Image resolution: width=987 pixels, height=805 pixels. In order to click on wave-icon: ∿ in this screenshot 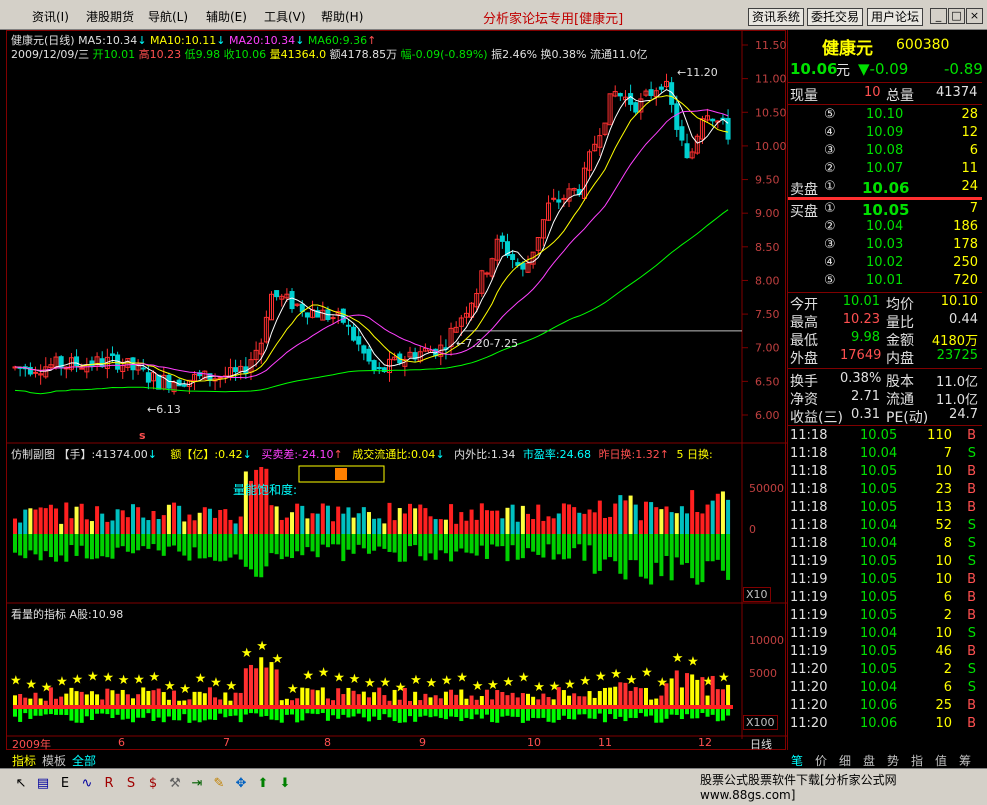, I will do `click(87, 784)`.